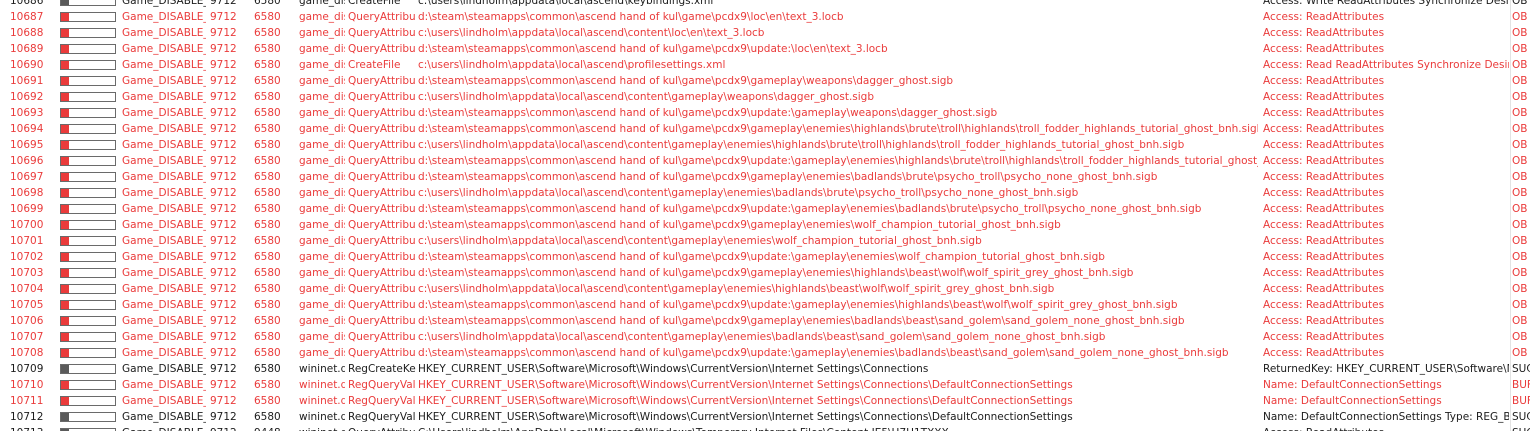 The height and width of the screenshot is (431, 1530). What do you see at coordinates (27, 145) in the screenshot?
I see `sequence-number: 10695` at bounding box center [27, 145].